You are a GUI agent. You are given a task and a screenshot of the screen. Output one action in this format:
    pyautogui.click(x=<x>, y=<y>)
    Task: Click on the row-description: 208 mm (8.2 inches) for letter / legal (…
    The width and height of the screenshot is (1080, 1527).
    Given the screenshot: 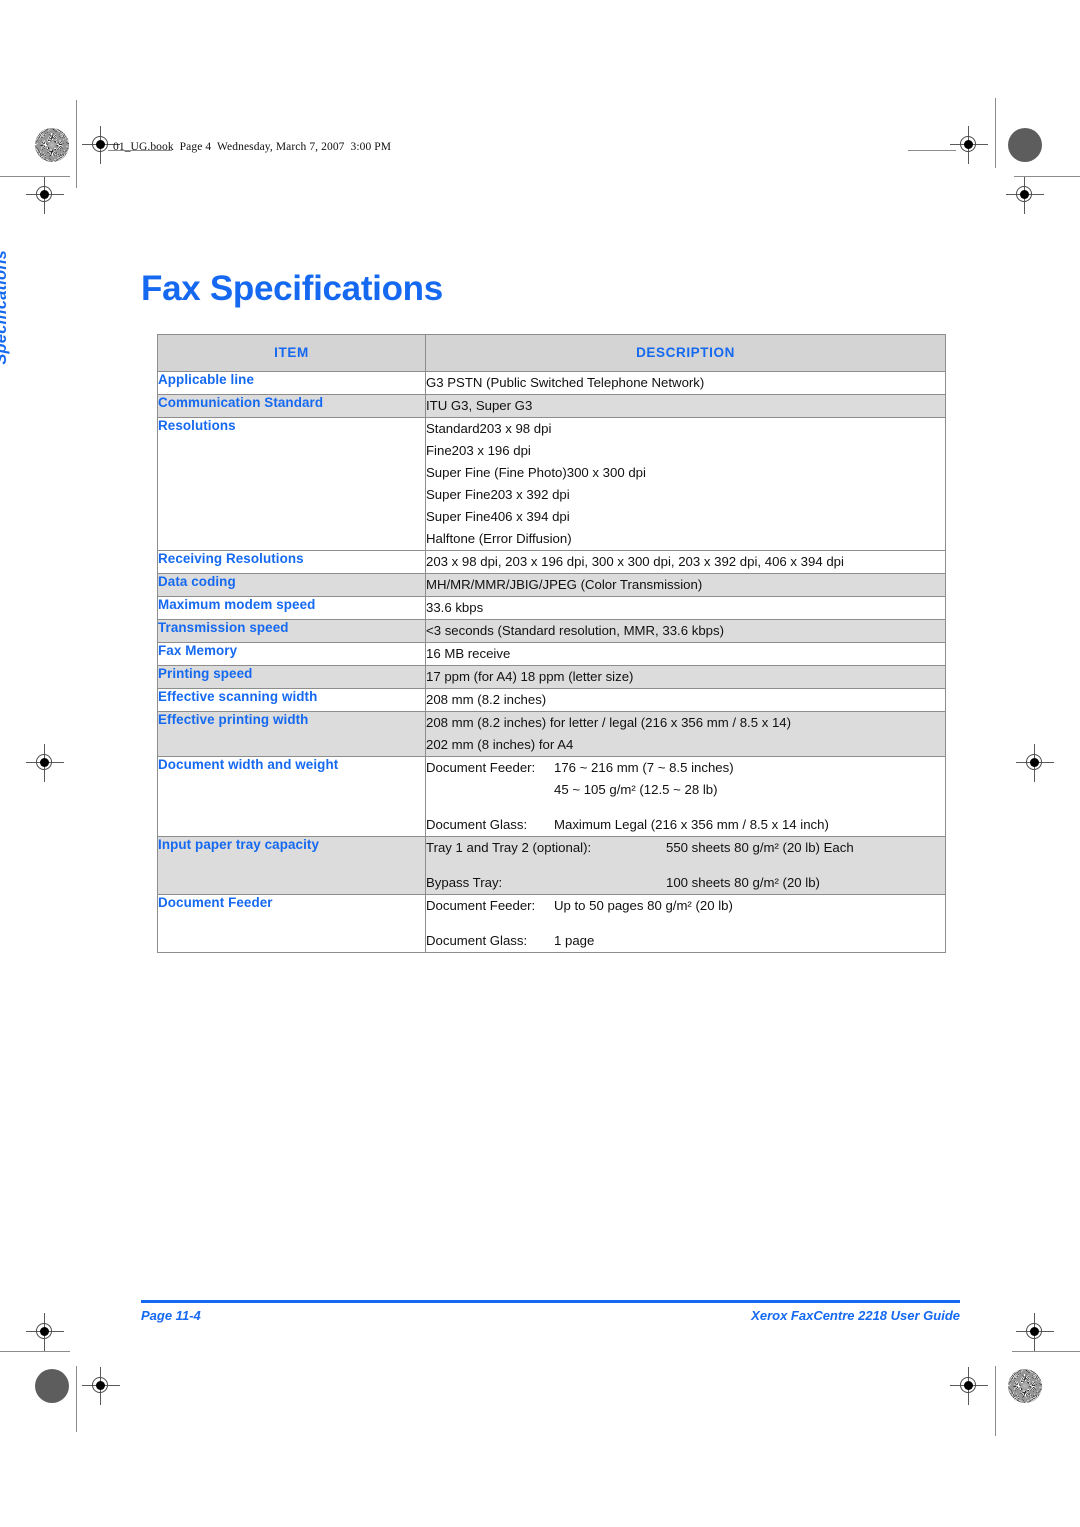 What is the action you would take?
    pyautogui.click(x=685, y=734)
    